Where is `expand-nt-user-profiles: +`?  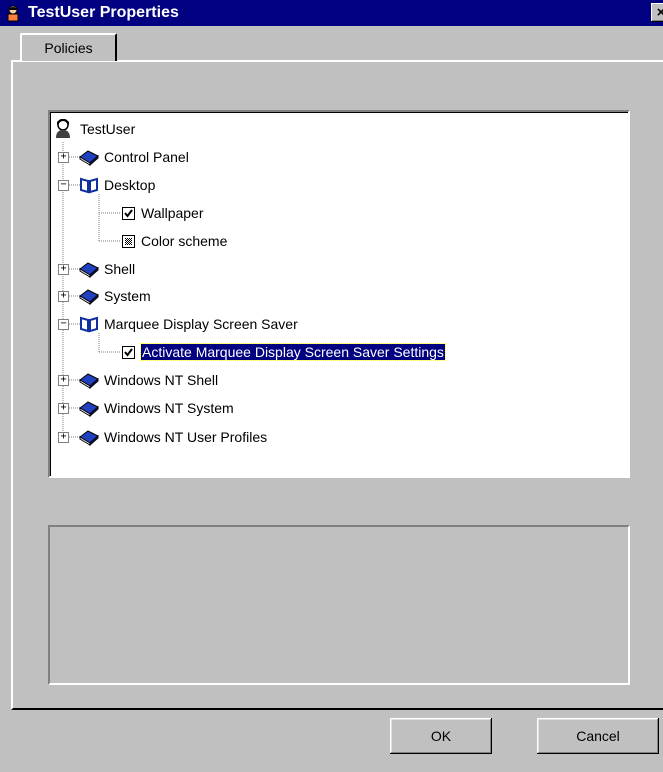 expand-nt-user-profiles: + is located at coordinates (63, 437).